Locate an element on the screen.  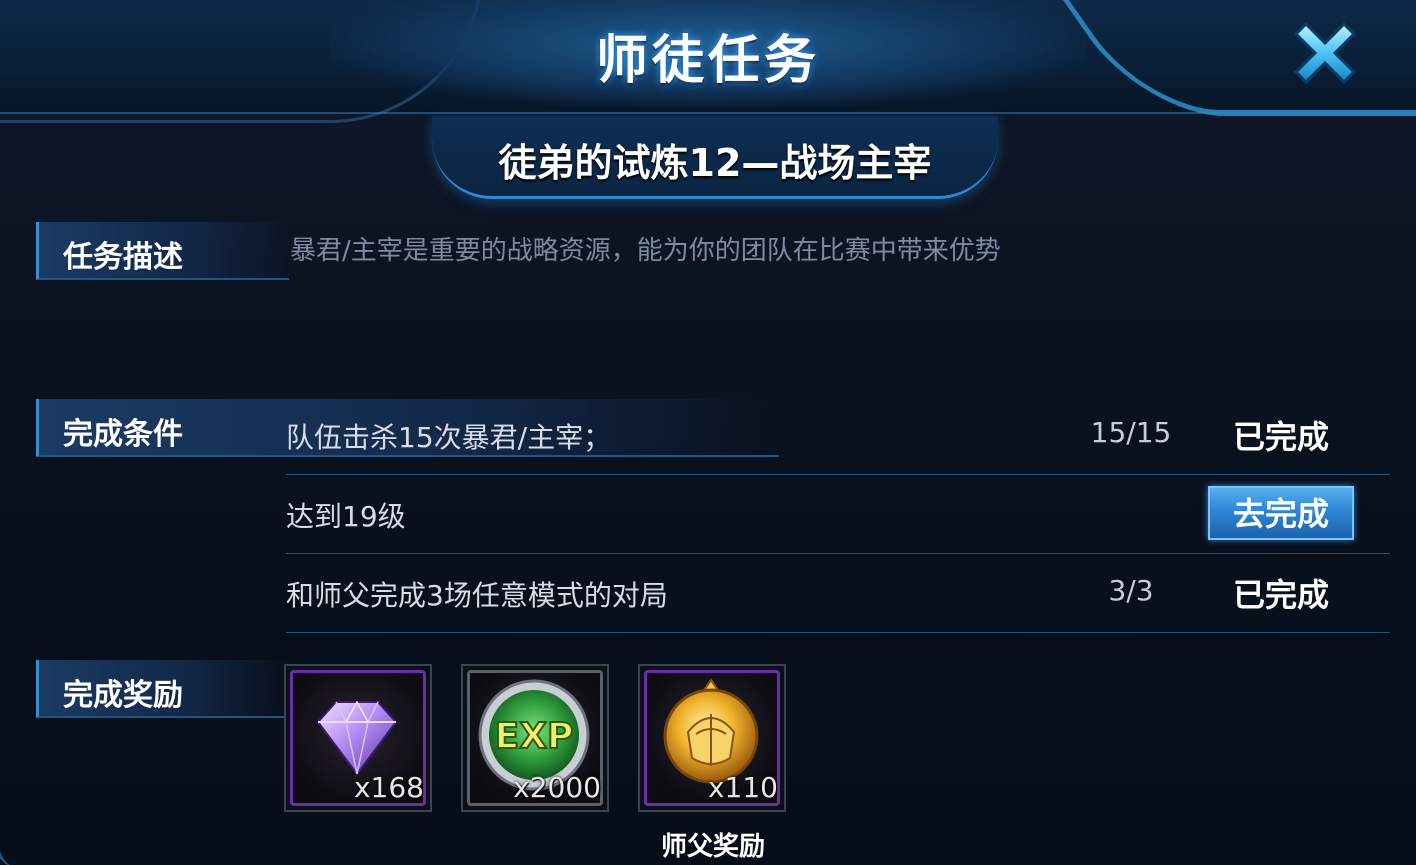
description-label: 任务描述 is located at coordinates (123, 257).